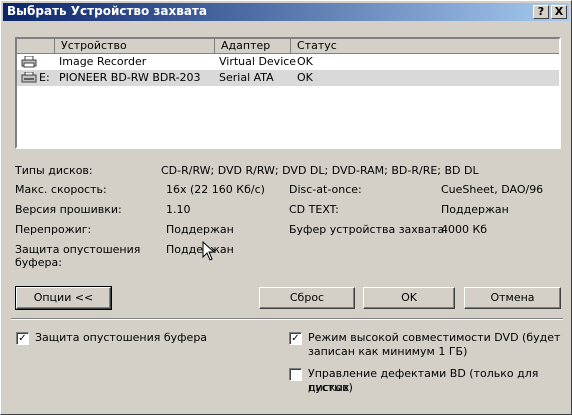 Image resolution: width=572 pixels, height=415 pixels. I want to click on close-button: X, so click(559, 12).